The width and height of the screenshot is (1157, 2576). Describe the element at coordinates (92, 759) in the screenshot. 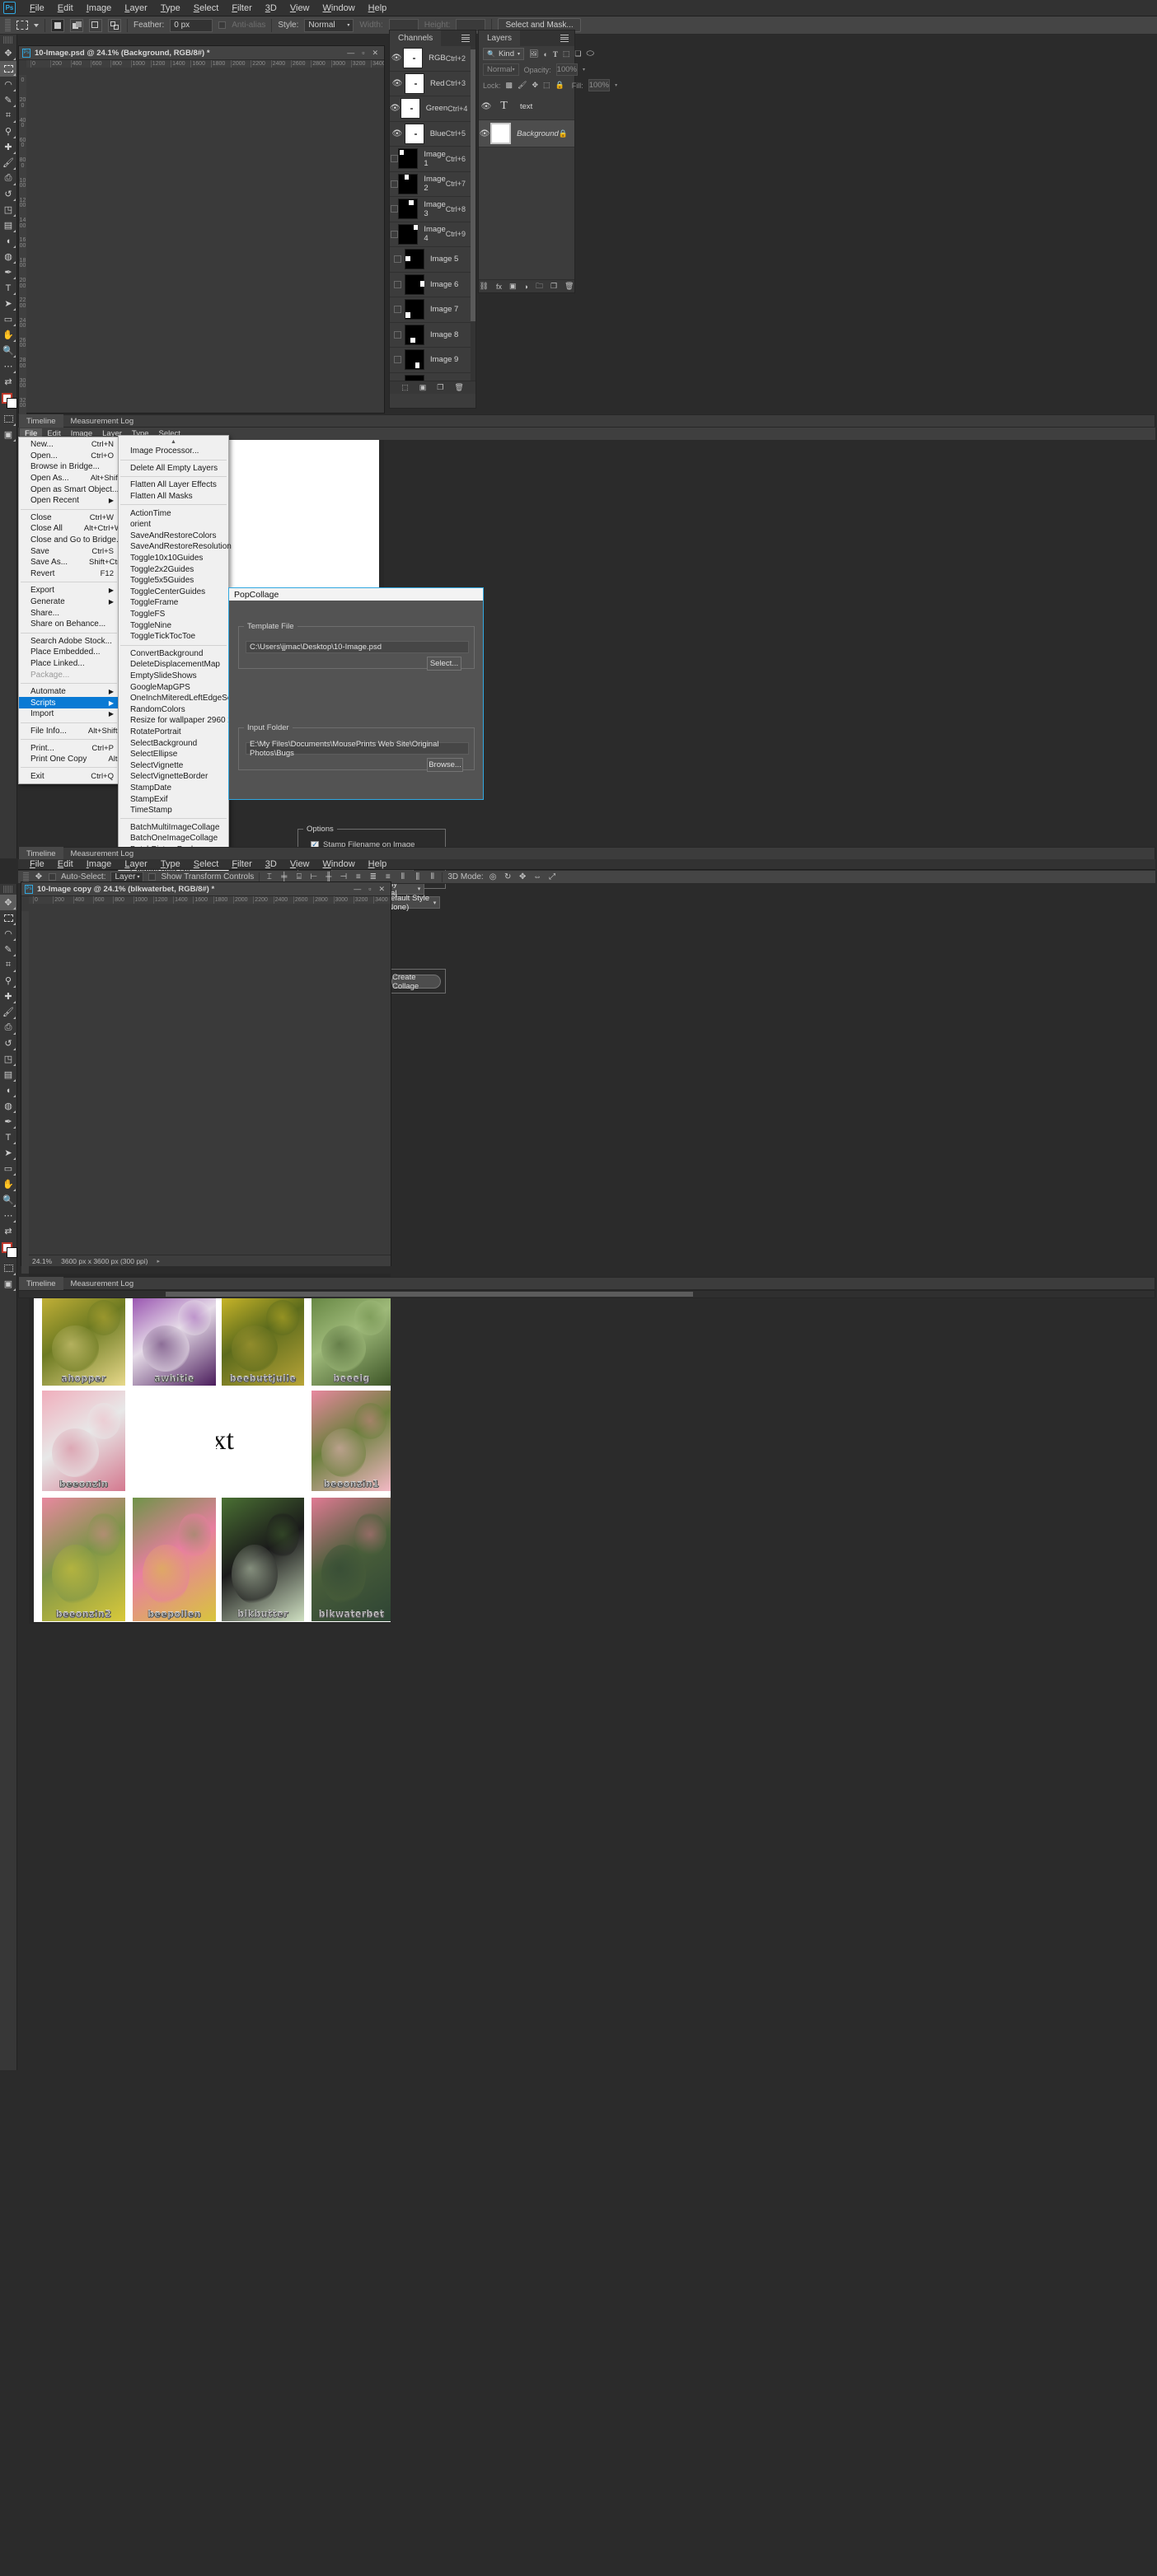

I see `menu-item-print-one-copy: Print One CopyAlt+Shift+Ctrl+P` at that location.